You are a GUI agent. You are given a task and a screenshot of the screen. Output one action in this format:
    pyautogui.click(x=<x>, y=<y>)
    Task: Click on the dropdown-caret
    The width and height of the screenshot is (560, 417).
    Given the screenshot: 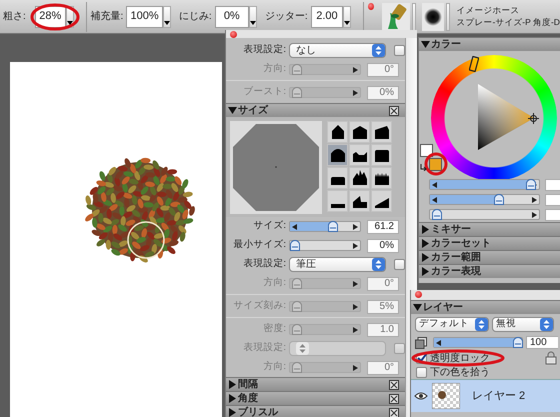 What is the action you would take?
    pyautogui.click(x=347, y=17)
    